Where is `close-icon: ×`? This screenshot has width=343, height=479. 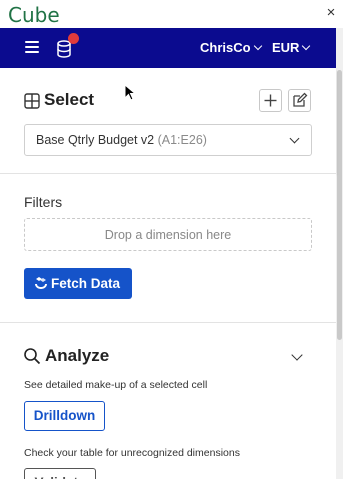 close-icon: × is located at coordinates (331, 13).